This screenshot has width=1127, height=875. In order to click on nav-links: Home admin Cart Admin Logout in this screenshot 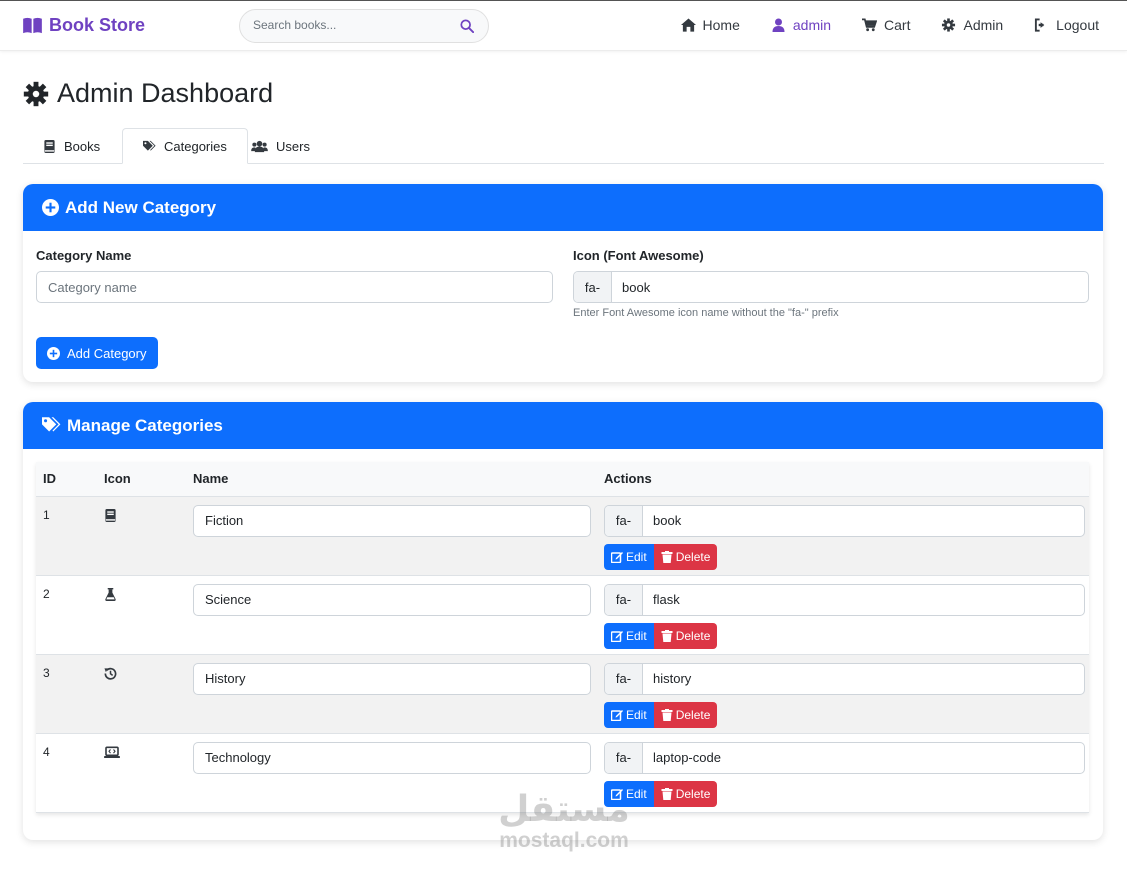, I will do `click(874, 25)`.